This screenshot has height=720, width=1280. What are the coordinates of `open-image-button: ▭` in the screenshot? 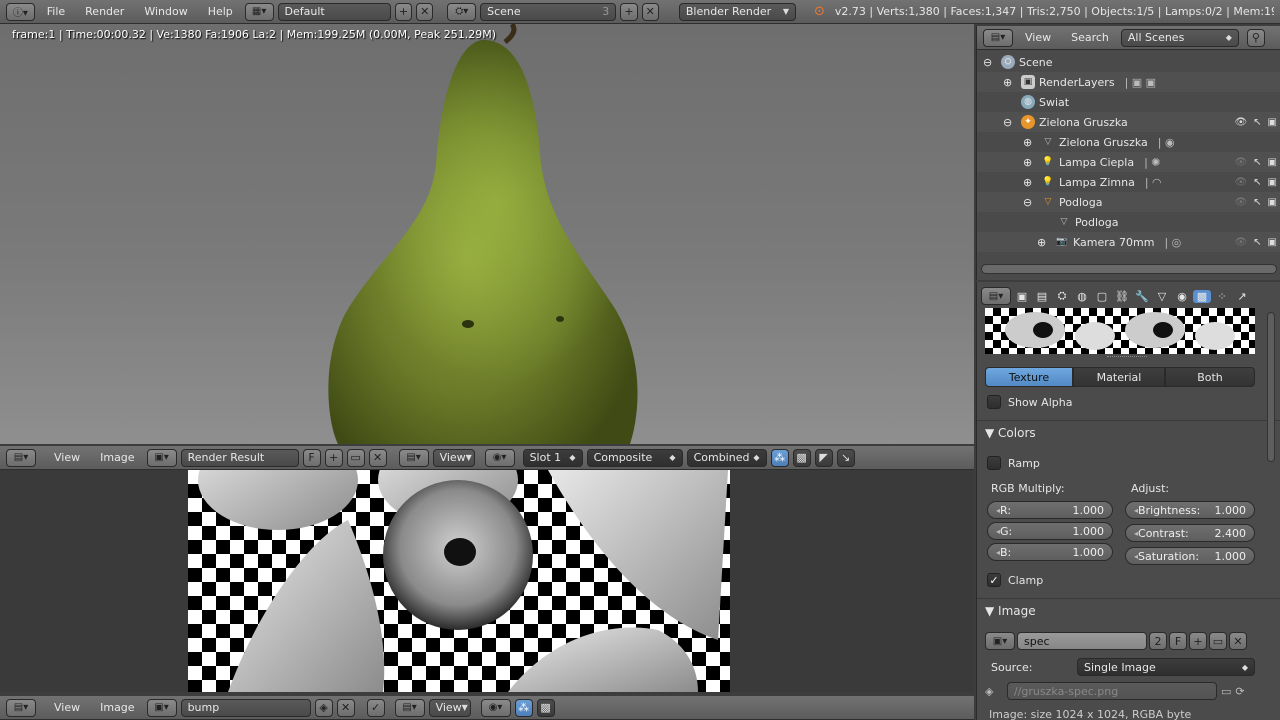 It's located at (355, 457).